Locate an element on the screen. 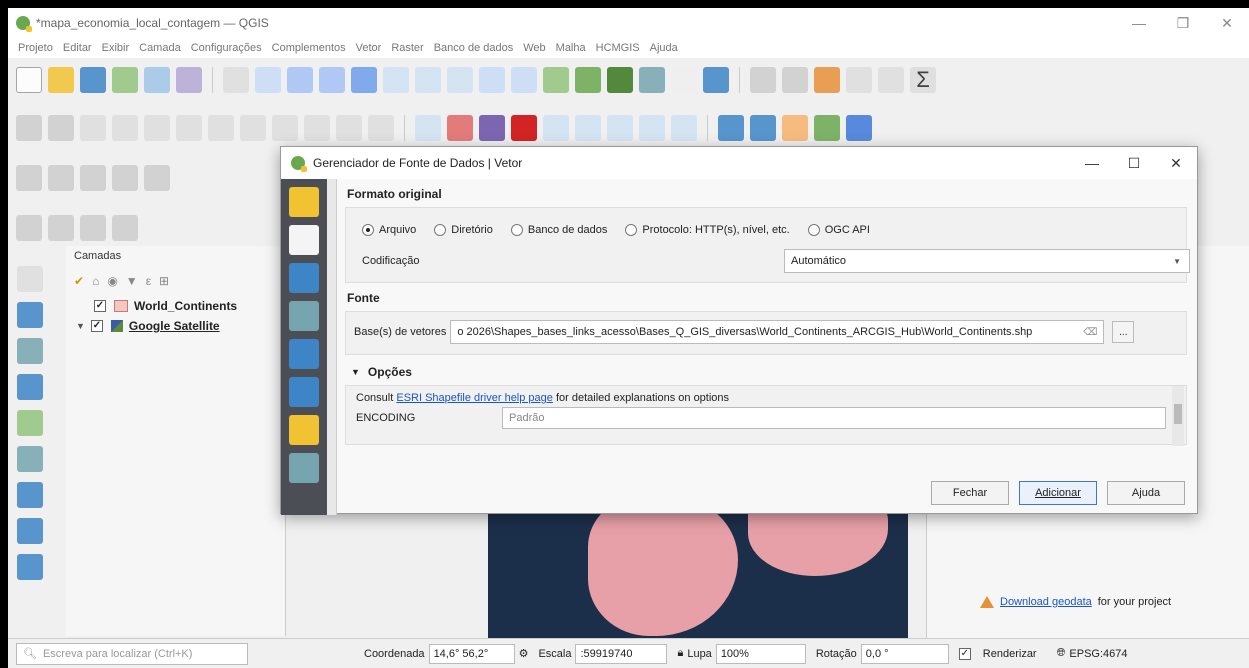 Image resolution: width=1249 pixels, height=668 pixels. scrollbar-thumb is located at coordinates (1178, 414).